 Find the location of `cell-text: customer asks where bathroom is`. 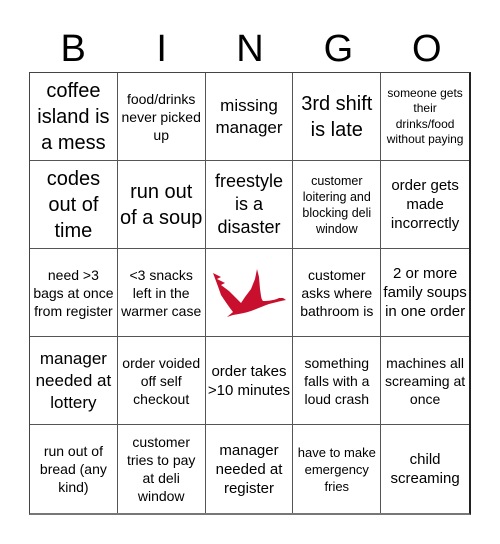

cell-text: customer asks where bathroom is is located at coordinates (337, 292).